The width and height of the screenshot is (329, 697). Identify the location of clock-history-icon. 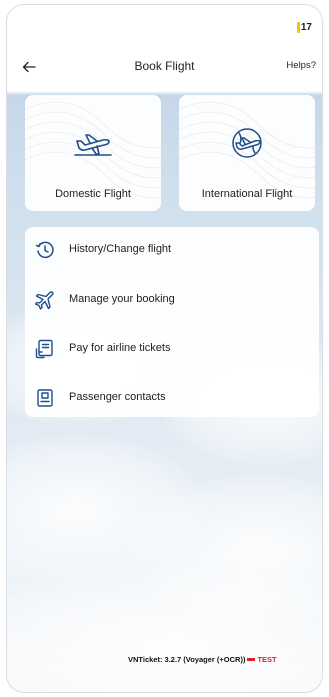
(44, 250).